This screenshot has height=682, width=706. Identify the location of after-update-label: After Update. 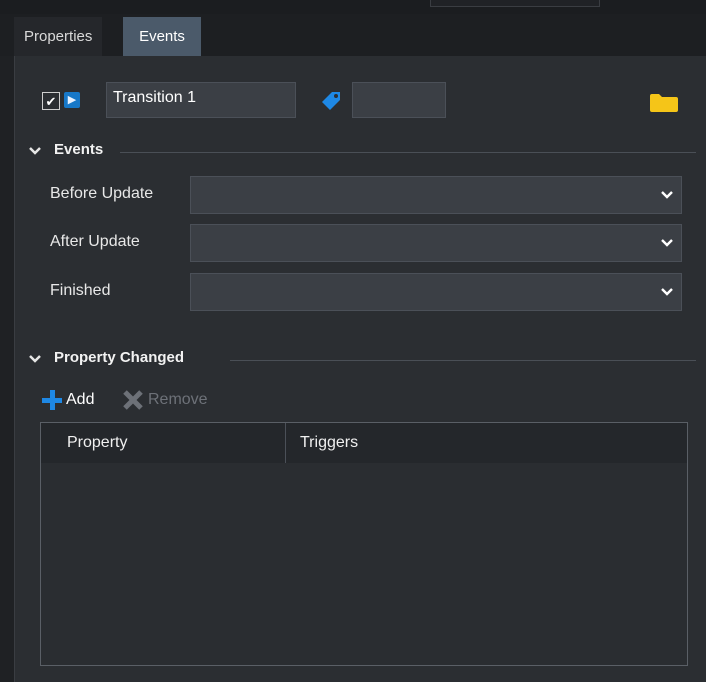
(95, 241).